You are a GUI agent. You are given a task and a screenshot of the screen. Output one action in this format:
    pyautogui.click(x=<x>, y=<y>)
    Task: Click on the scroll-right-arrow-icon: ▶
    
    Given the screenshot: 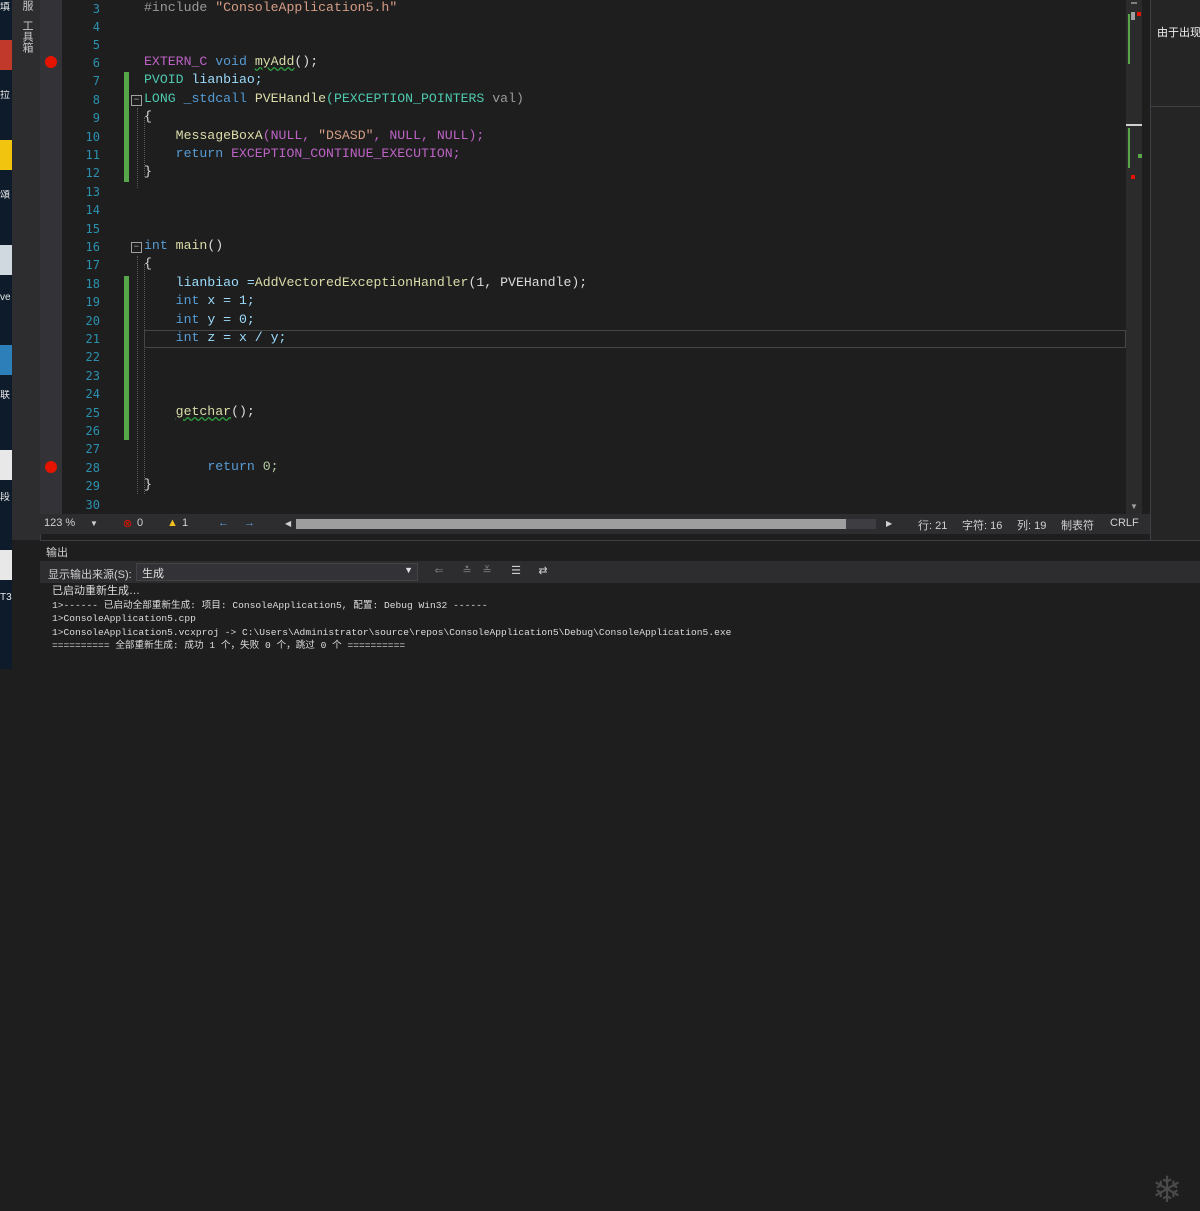 What is the action you would take?
    pyautogui.click(x=889, y=523)
    